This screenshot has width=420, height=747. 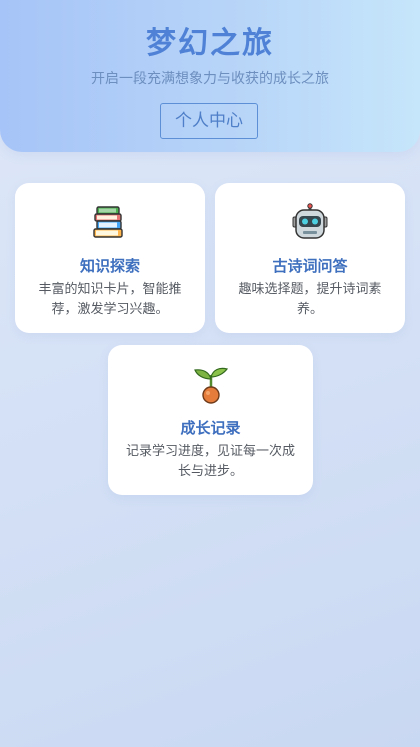 I want to click on card-description: 记录学习进度，见证每一次成长与进步。, so click(x=210, y=461).